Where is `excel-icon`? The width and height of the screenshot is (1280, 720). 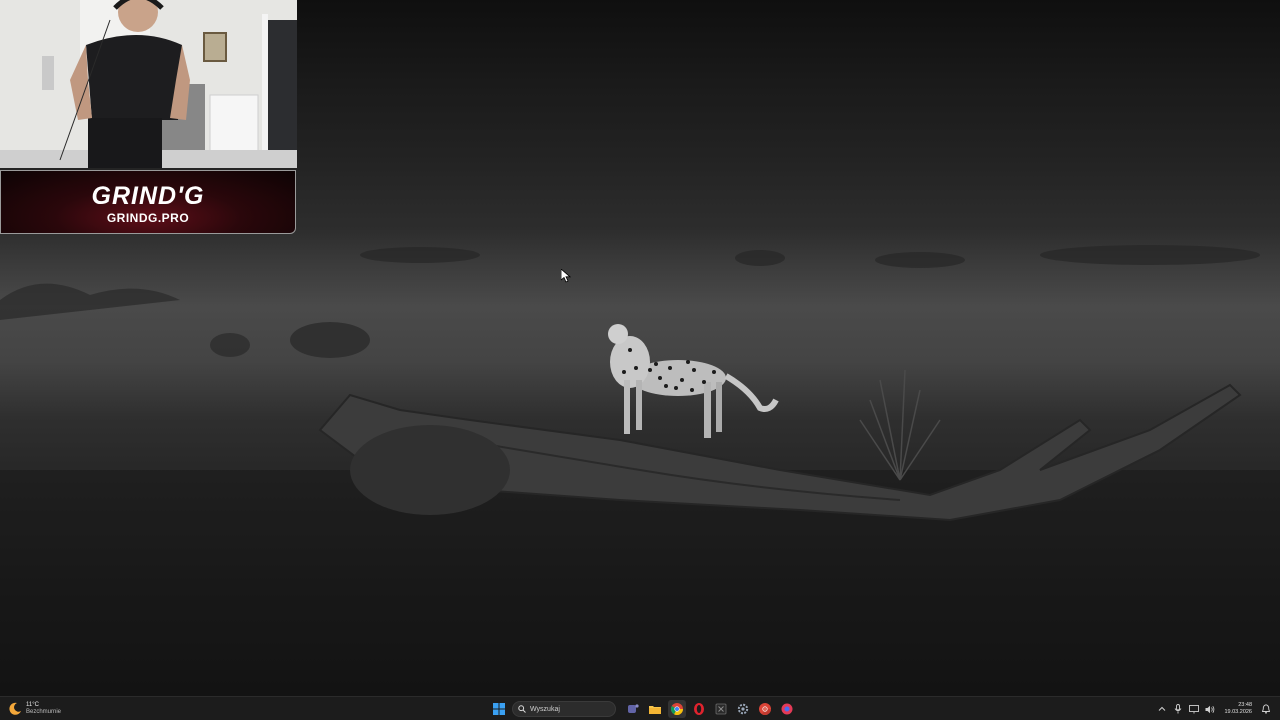
excel-icon is located at coordinates (721, 709).